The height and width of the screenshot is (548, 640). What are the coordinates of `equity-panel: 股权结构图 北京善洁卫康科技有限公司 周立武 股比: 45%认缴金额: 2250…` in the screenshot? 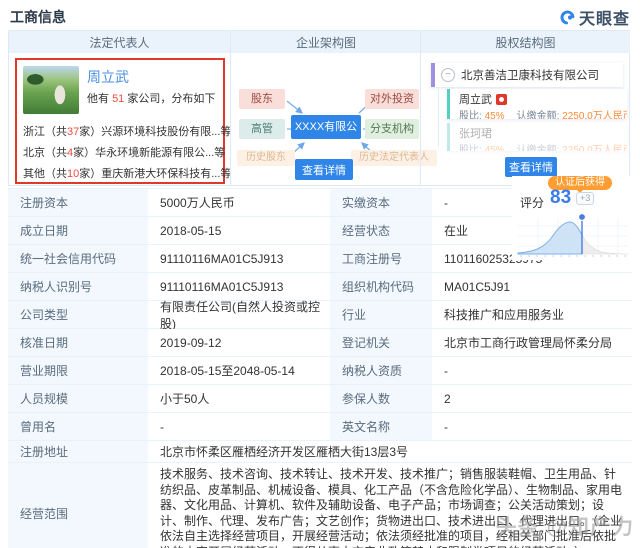 It's located at (525, 108).